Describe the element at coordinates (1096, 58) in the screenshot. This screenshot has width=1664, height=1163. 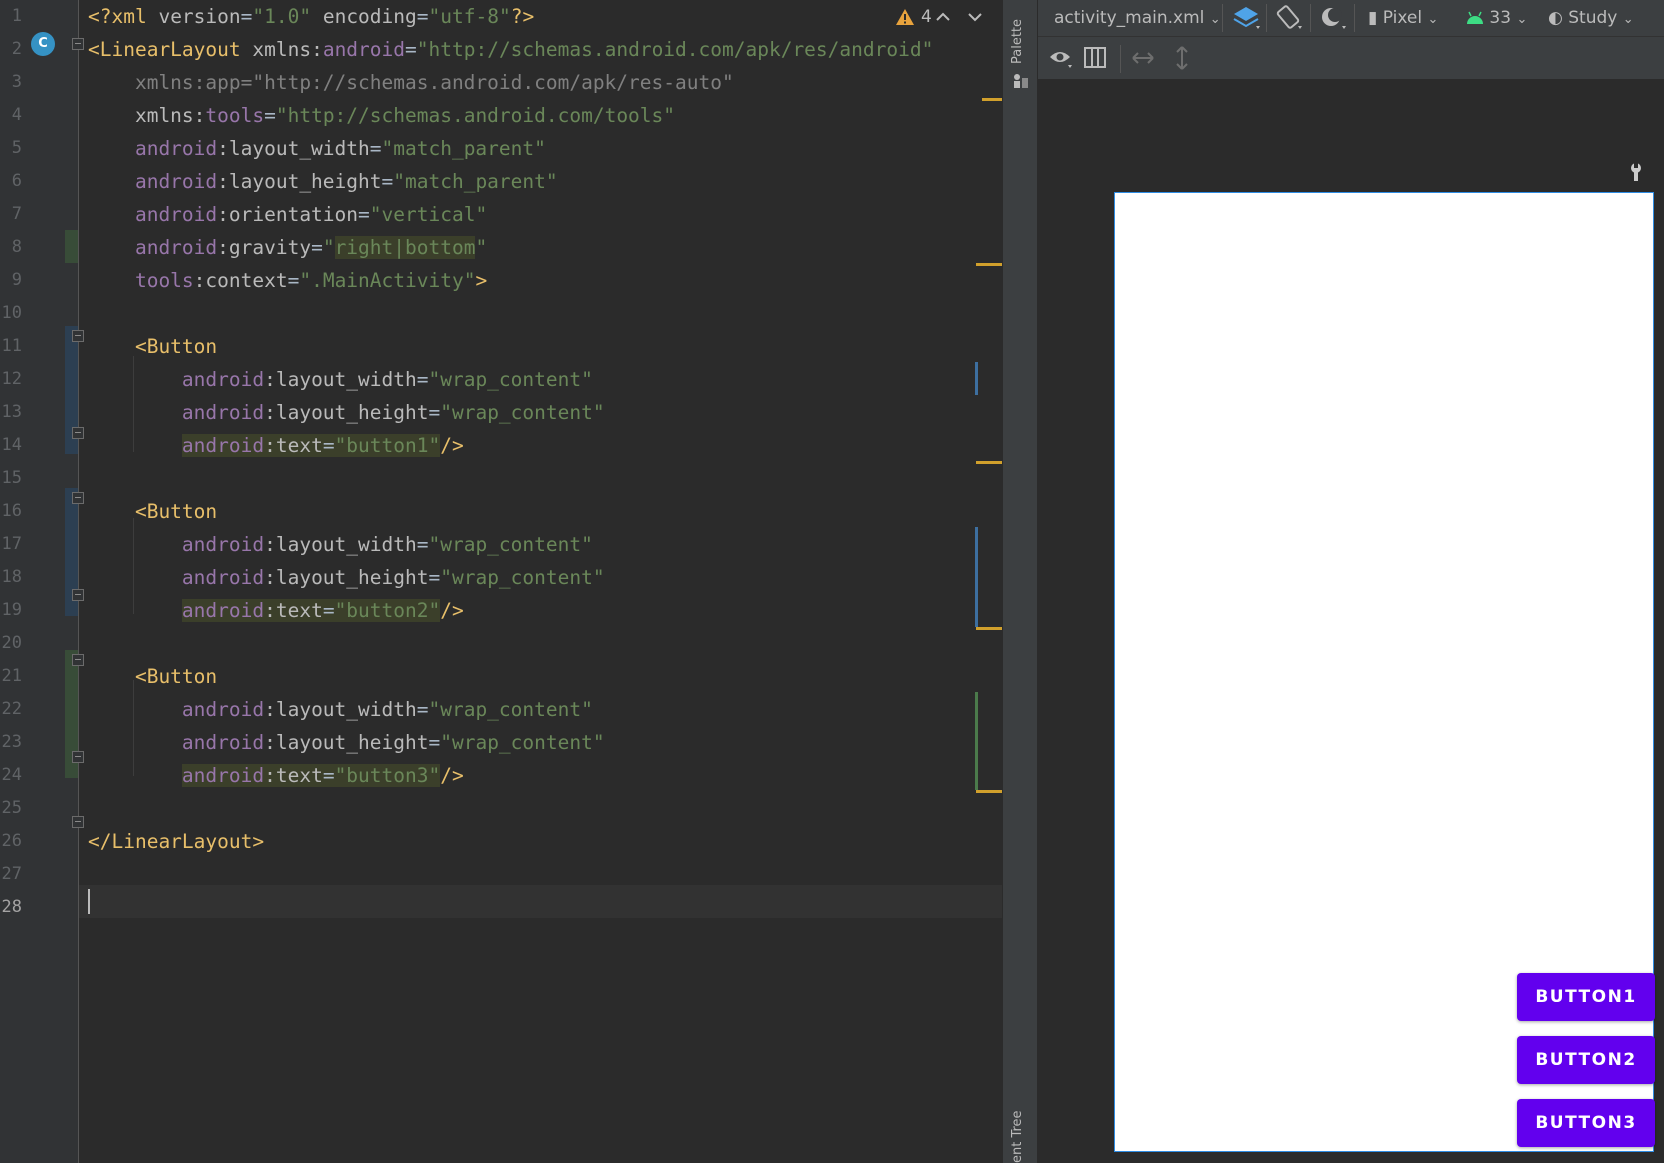
I see `blueprint-icon` at that location.